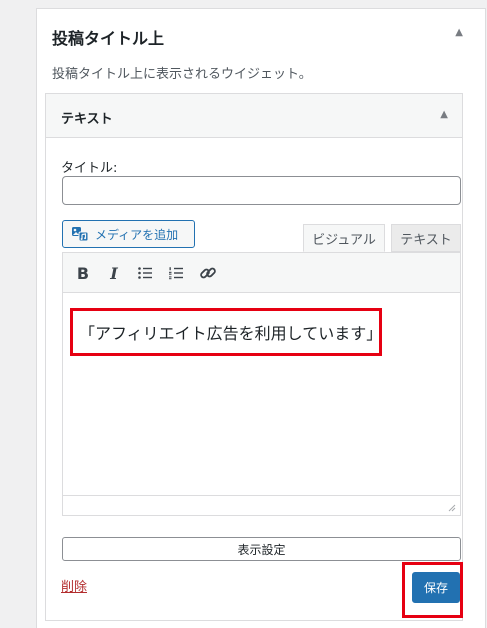 The image size is (487, 628). I want to click on resize-handle-icon, so click(451, 507).